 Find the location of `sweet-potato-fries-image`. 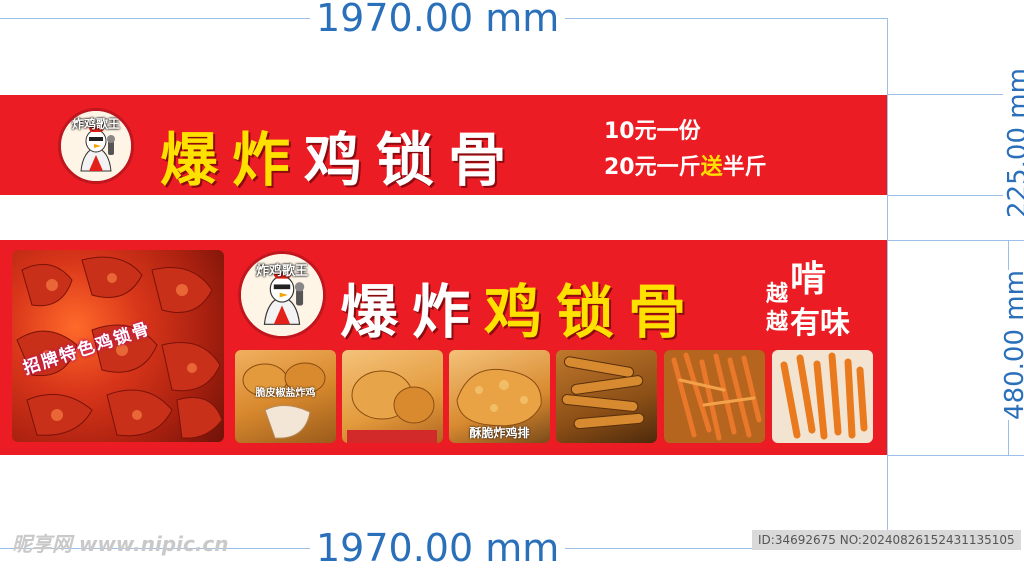

sweet-potato-fries-image is located at coordinates (824, 396).